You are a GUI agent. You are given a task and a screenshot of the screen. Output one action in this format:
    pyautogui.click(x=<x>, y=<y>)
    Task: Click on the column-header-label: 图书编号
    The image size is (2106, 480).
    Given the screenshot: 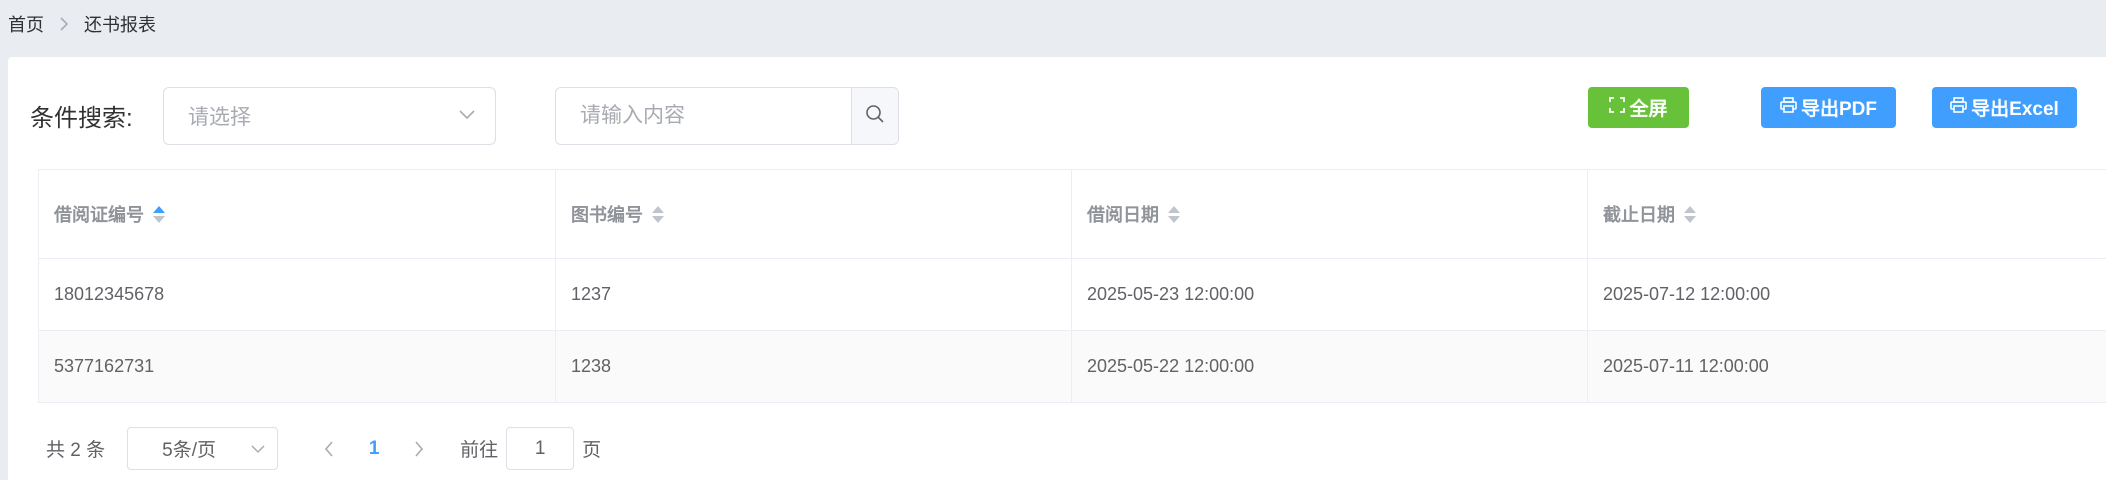 What is the action you would take?
    pyautogui.click(x=607, y=215)
    